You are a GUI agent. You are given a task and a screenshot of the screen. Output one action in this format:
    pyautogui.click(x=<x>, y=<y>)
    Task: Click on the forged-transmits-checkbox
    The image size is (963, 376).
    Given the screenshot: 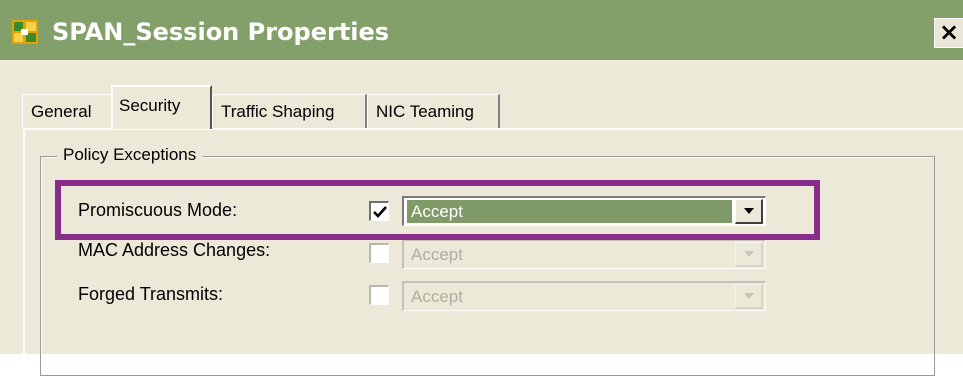 What is the action you would take?
    pyautogui.click(x=379, y=295)
    